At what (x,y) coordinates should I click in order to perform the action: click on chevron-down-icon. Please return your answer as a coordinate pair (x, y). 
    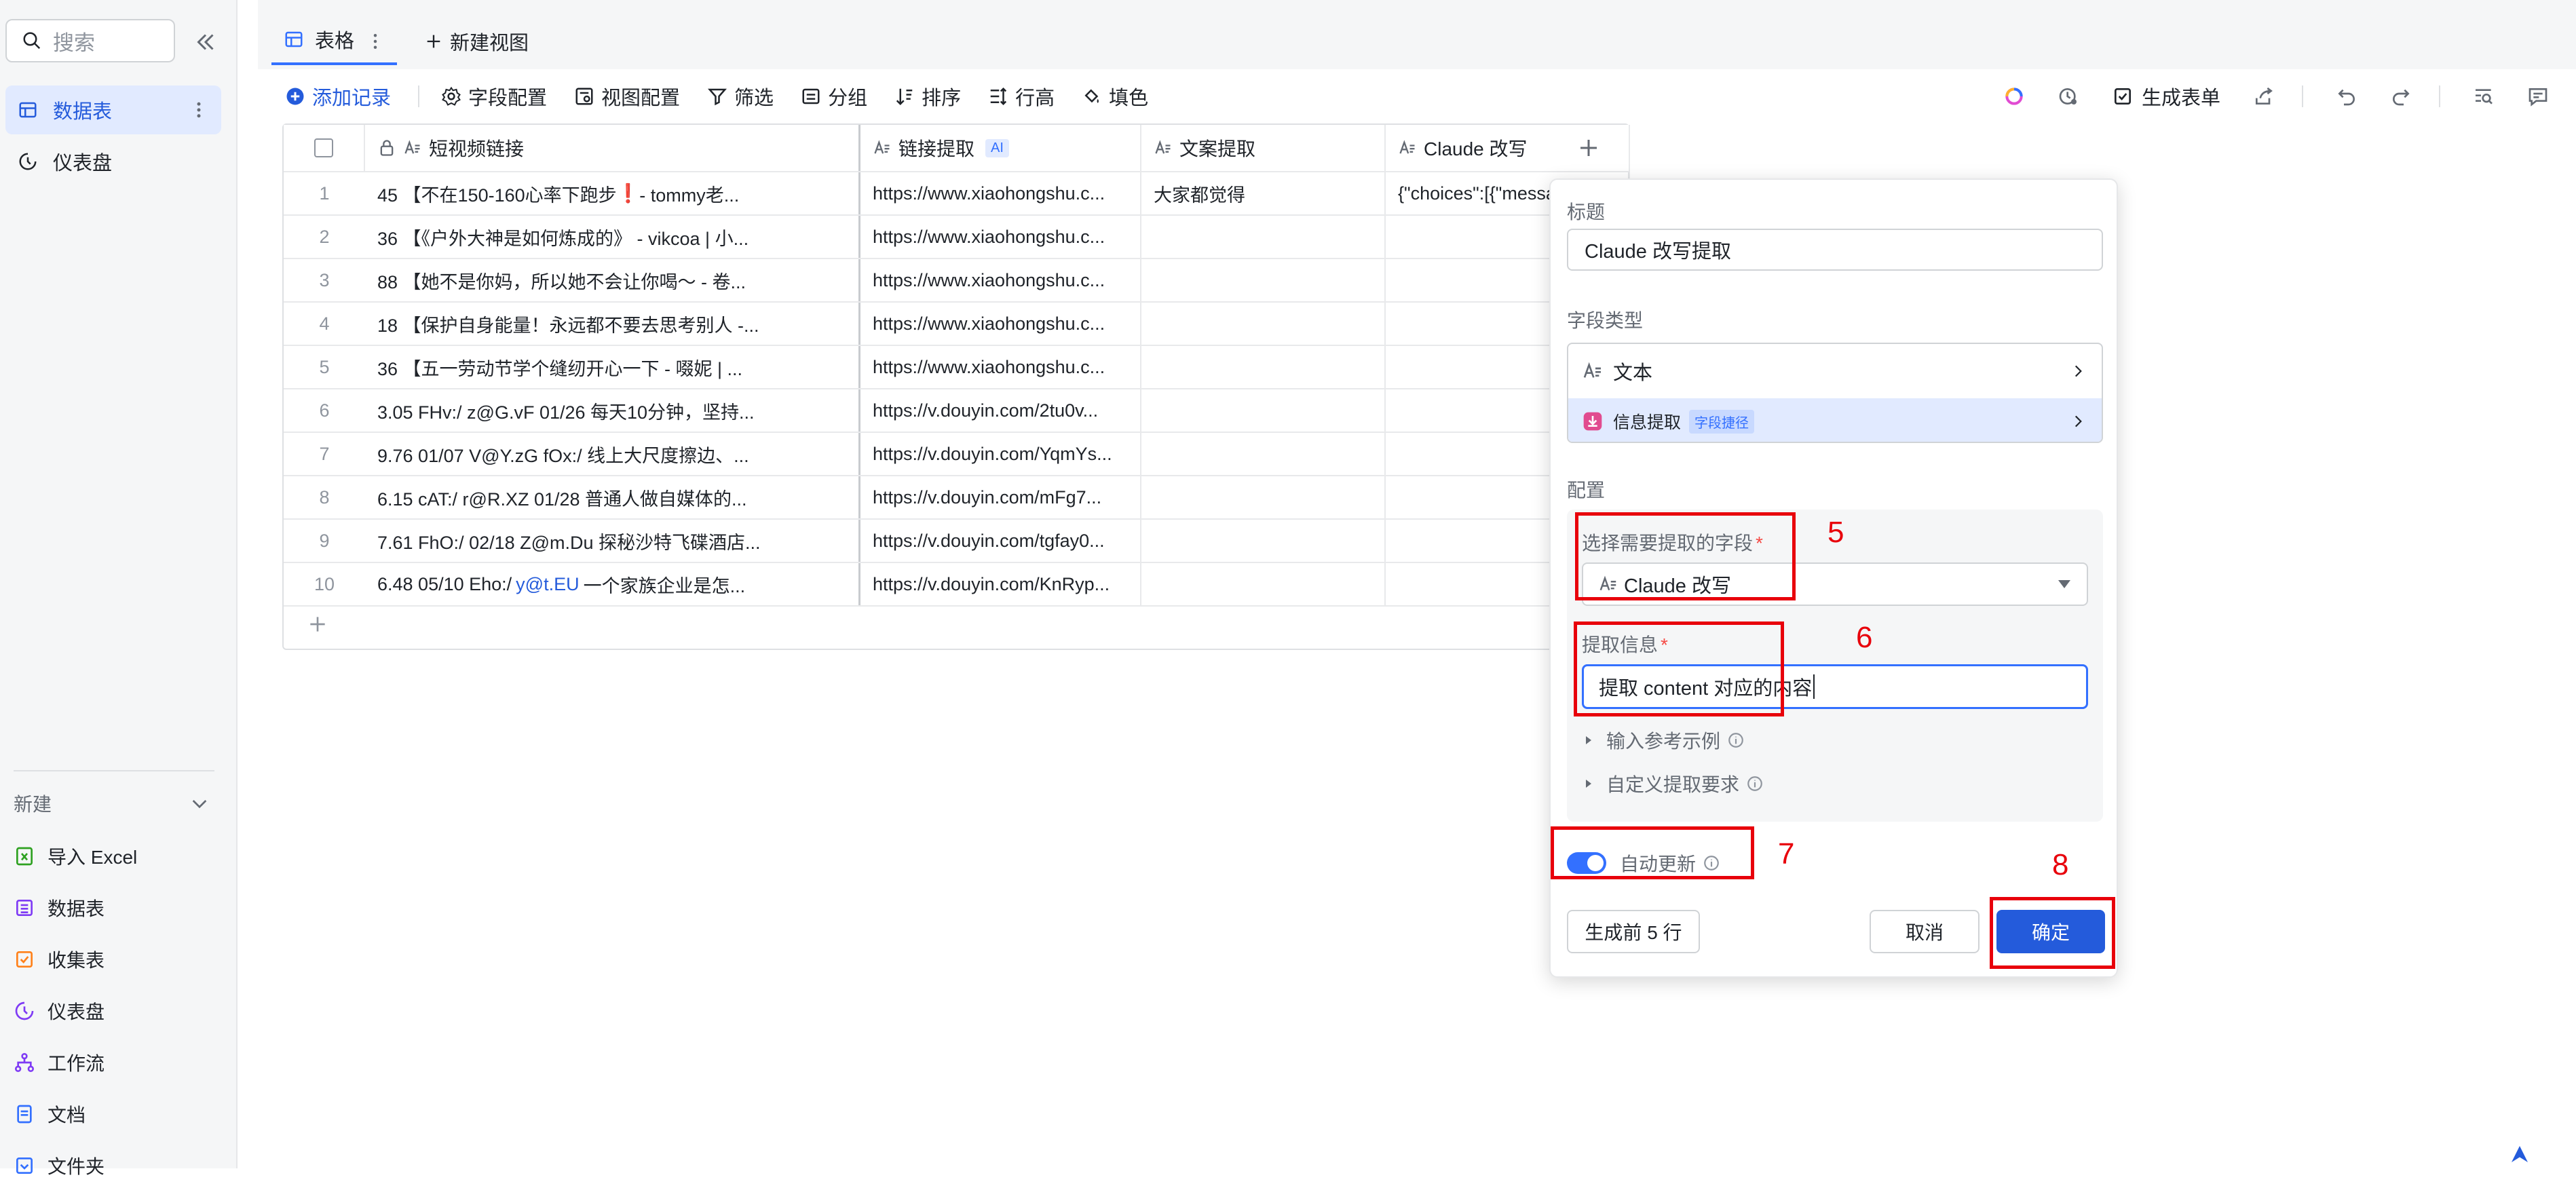
    Looking at the image, I should click on (200, 803).